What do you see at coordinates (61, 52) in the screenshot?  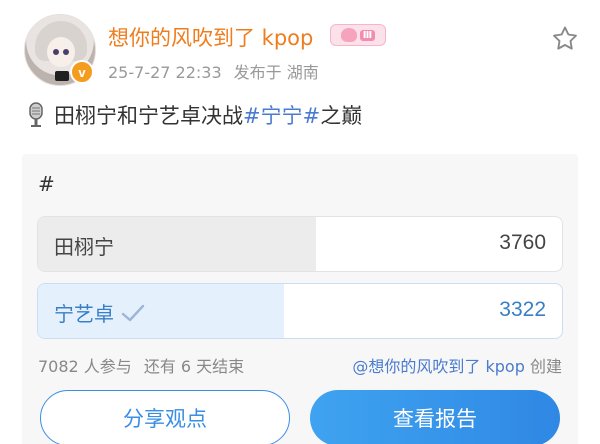 I see `avatar-face` at bounding box center [61, 52].